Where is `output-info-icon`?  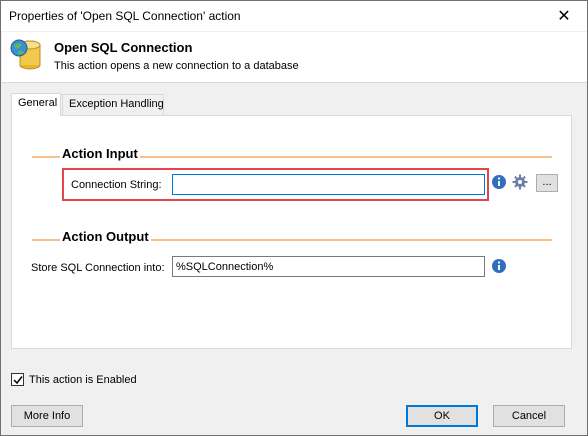 output-info-icon is located at coordinates (499, 266).